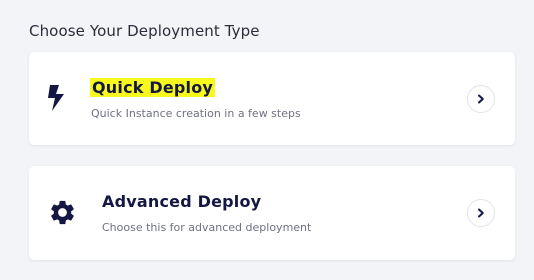  I want to click on quick-deploy-chevron-button, so click(481, 99).